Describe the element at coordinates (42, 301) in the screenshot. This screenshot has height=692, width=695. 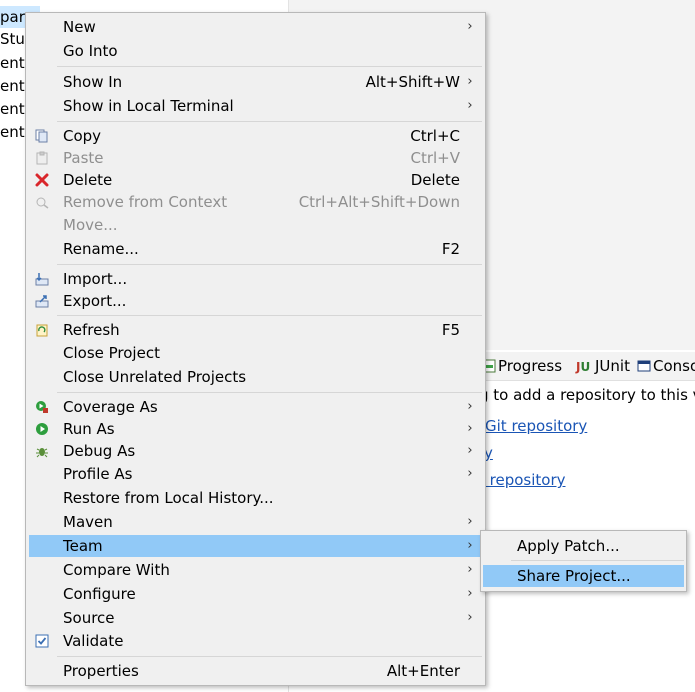
I see `export-icon` at that location.